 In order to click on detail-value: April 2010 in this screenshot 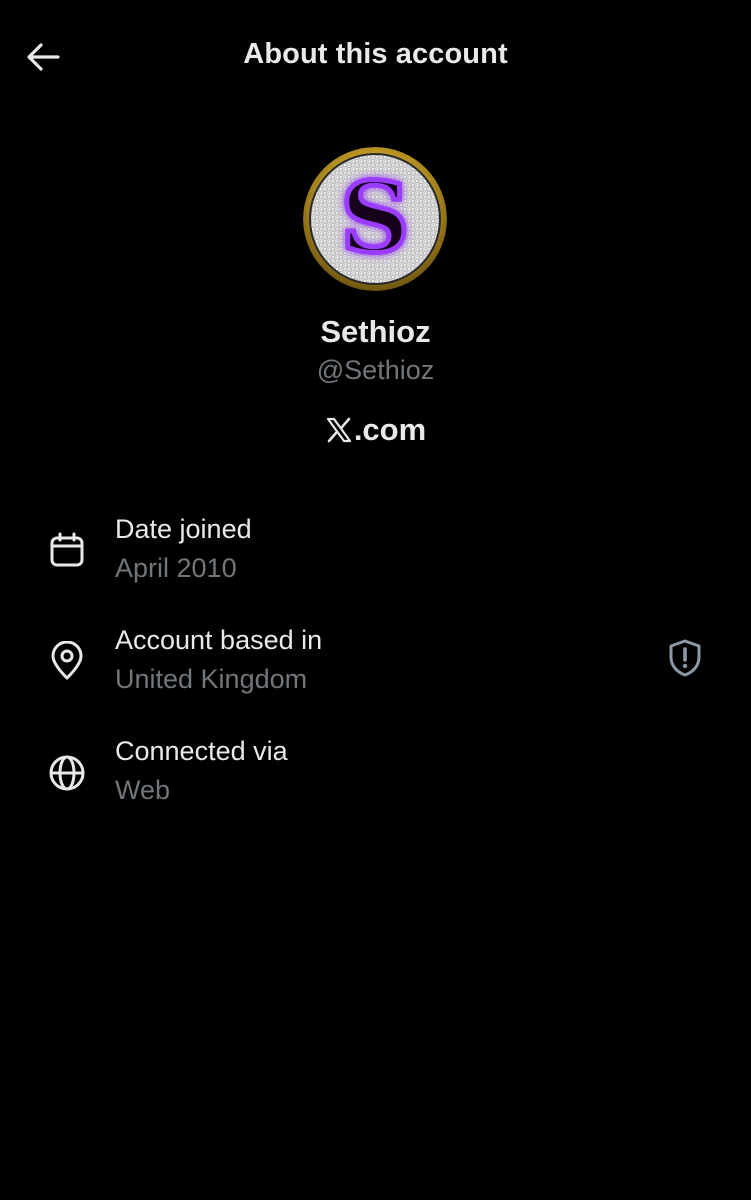, I will do `click(176, 568)`.